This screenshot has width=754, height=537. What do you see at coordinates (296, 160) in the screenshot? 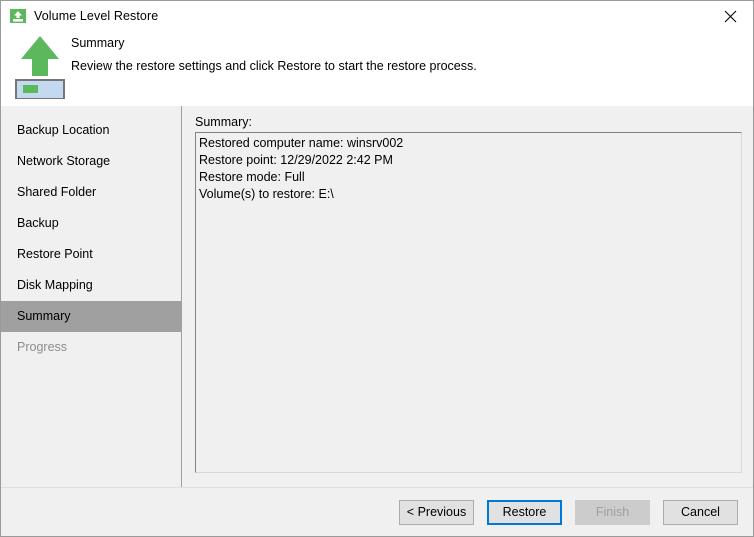
I see `summary-line: Restore point: 12/29/2022 2:42 PM` at bounding box center [296, 160].